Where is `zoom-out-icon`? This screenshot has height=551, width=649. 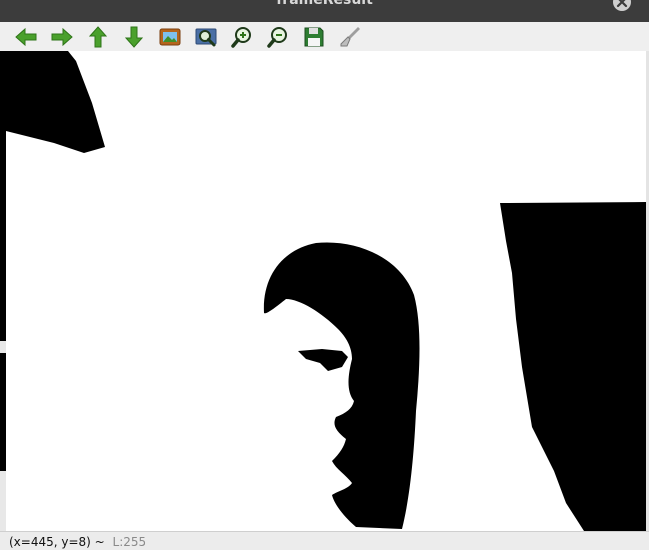 zoom-out-icon is located at coordinates (277, 37).